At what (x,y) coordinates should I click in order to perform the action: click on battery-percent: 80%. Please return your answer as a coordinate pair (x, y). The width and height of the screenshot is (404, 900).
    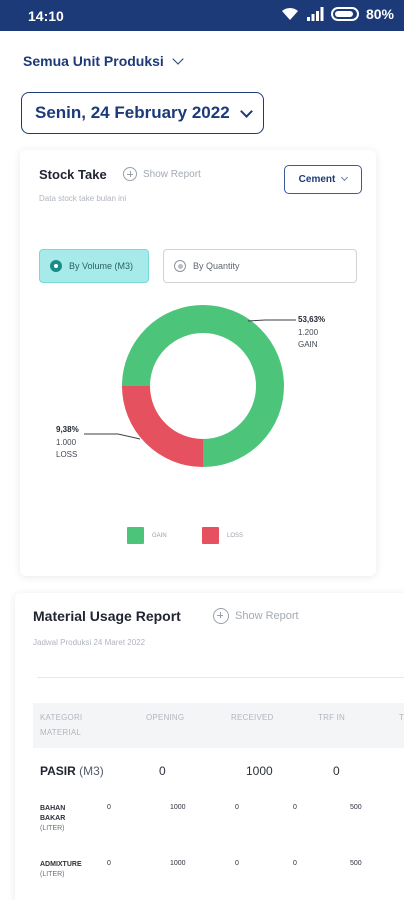
    Looking at the image, I should click on (379, 14).